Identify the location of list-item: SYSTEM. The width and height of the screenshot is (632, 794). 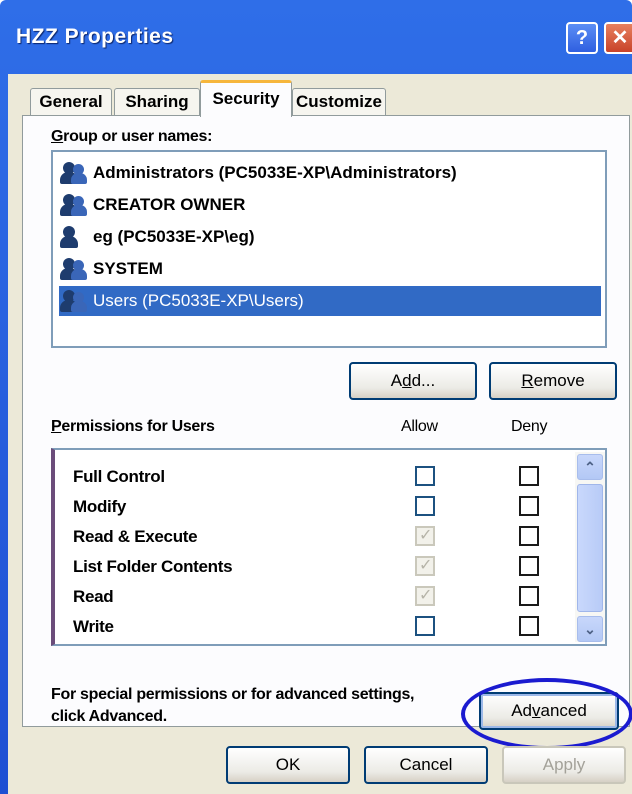
(111, 269).